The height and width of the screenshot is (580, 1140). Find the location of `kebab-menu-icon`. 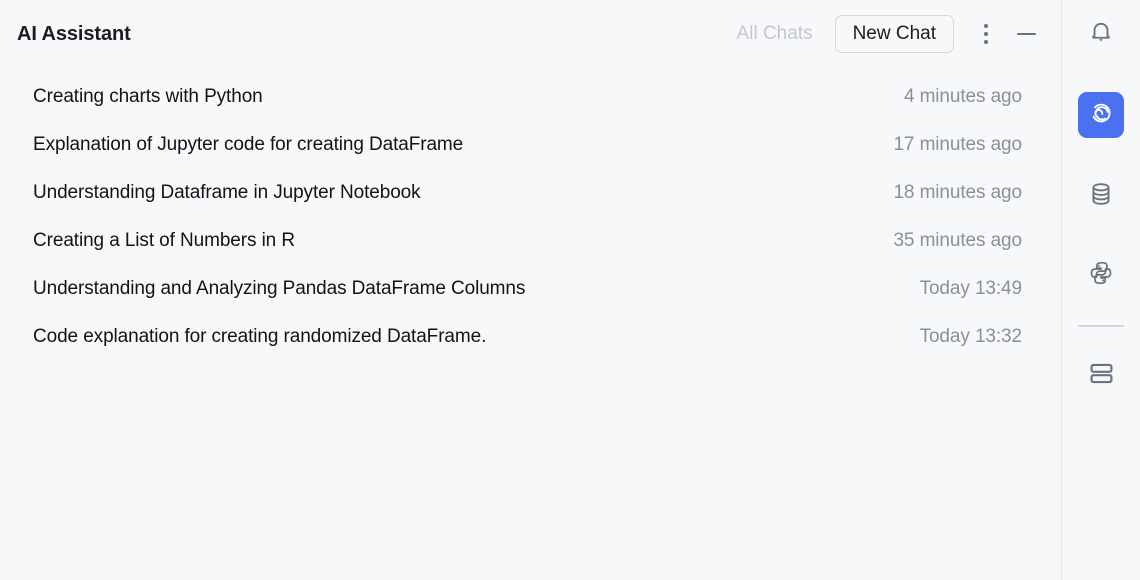

kebab-menu-icon is located at coordinates (986, 34).